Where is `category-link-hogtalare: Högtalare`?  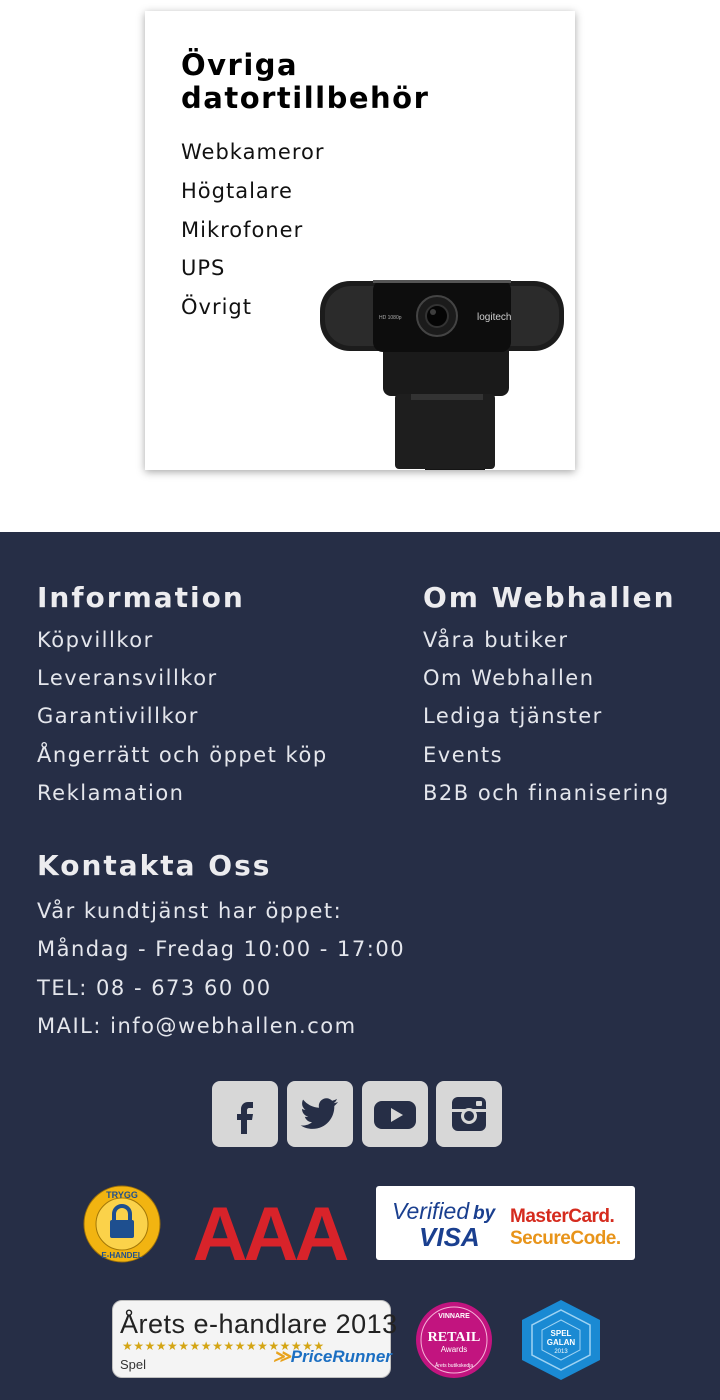 category-link-hogtalare: Högtalare is located at coordinates (252, 191).